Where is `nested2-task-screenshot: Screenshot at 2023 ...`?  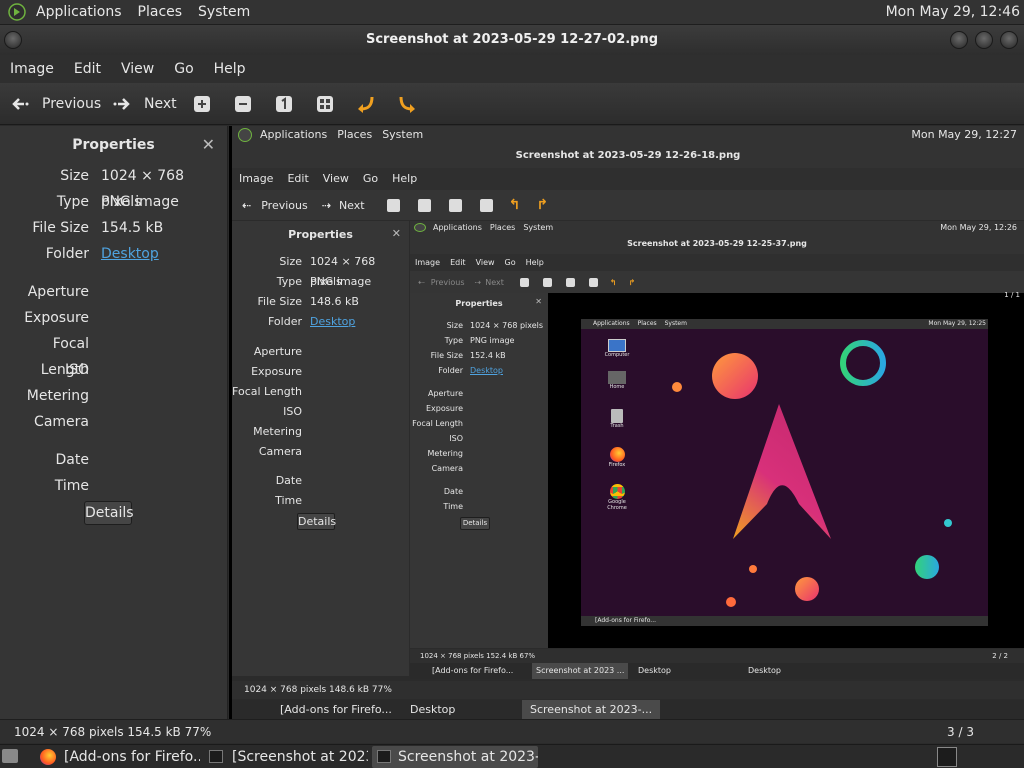
nested2-task-screenshot: Screenshot at 2023 ... is located at coordinates (580, 671).